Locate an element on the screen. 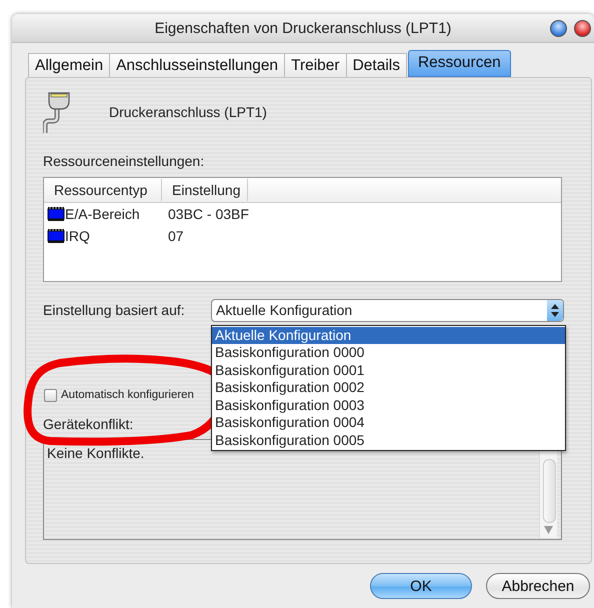 Image resolution: width=594 pixels, height=608 pixels. checkbox-label: Automatisch konfigurieren is located at coordinates (127, 395).